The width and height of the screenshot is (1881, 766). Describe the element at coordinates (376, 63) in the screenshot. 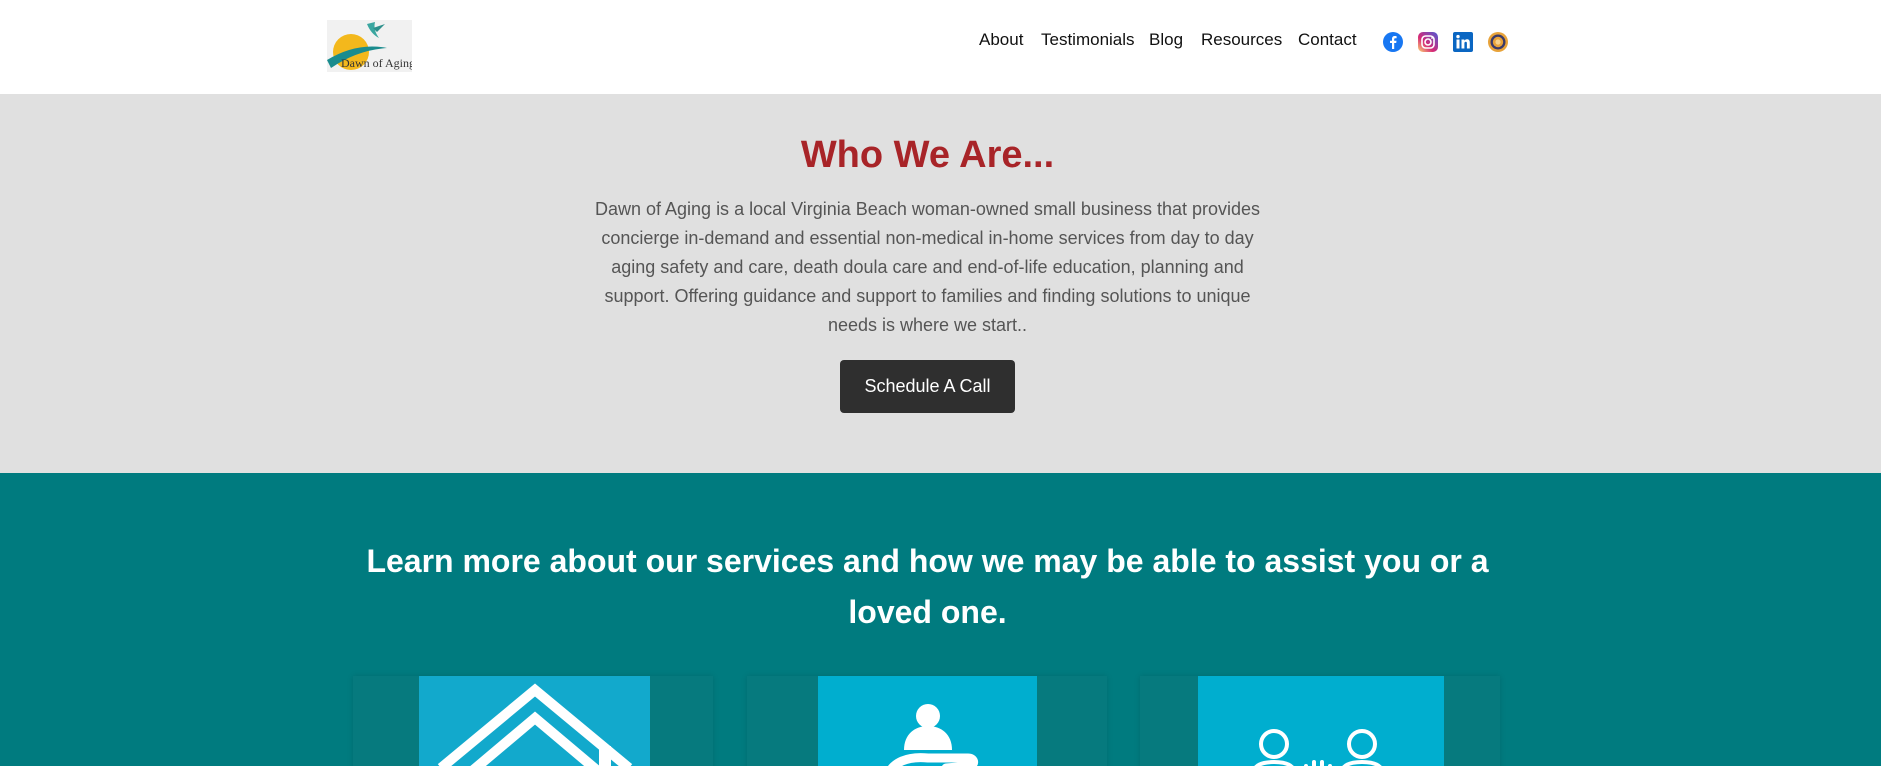

I see `logo-text: Dawn of Aging` at that location.